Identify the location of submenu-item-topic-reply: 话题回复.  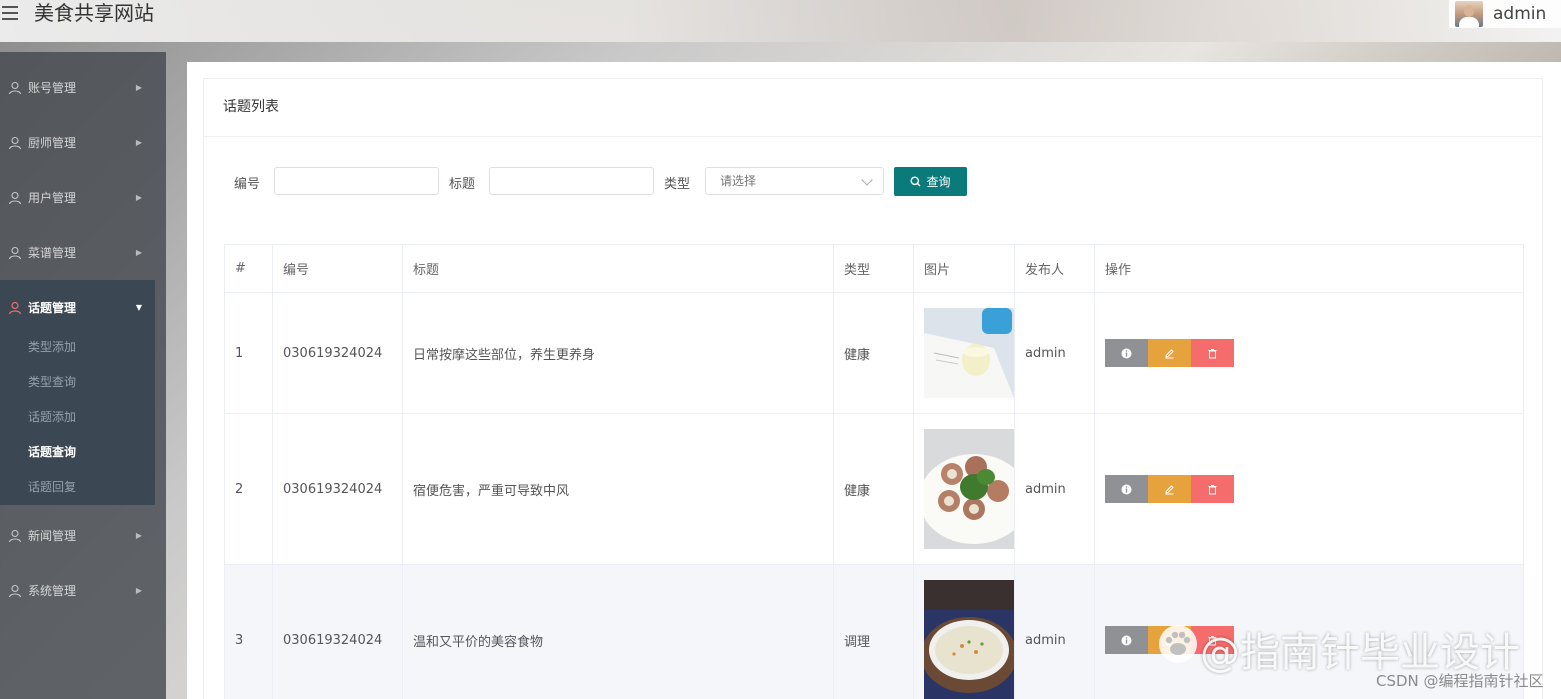
(52, 487).